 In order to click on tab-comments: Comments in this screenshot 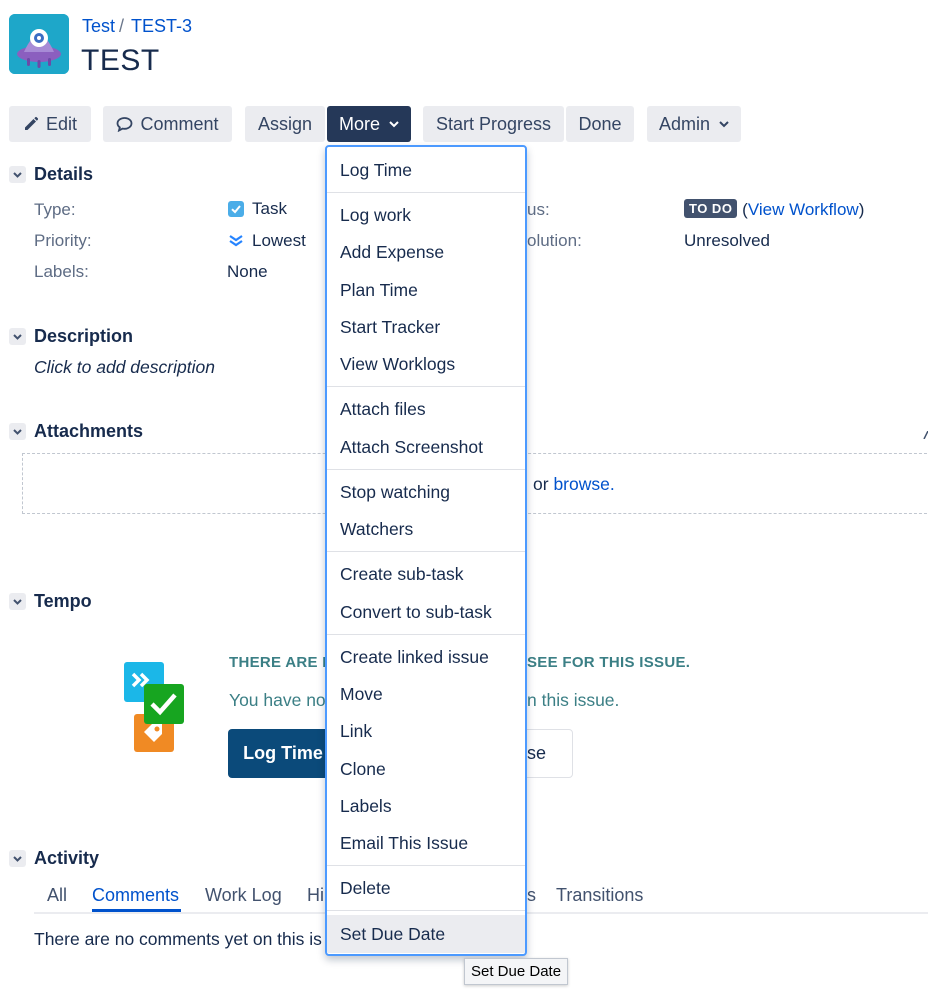, I will do `click(135, 895)`.